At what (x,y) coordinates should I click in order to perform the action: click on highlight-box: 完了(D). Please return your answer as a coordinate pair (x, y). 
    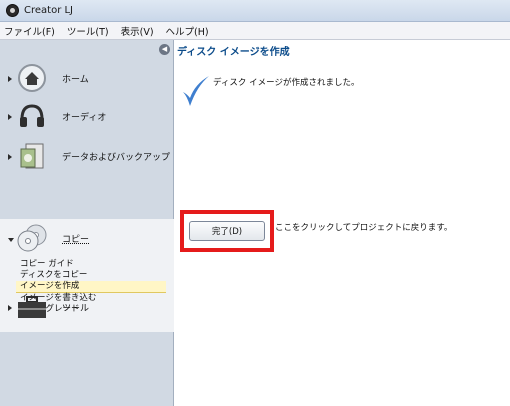
    Looking at the image, I should click on (227, 231).